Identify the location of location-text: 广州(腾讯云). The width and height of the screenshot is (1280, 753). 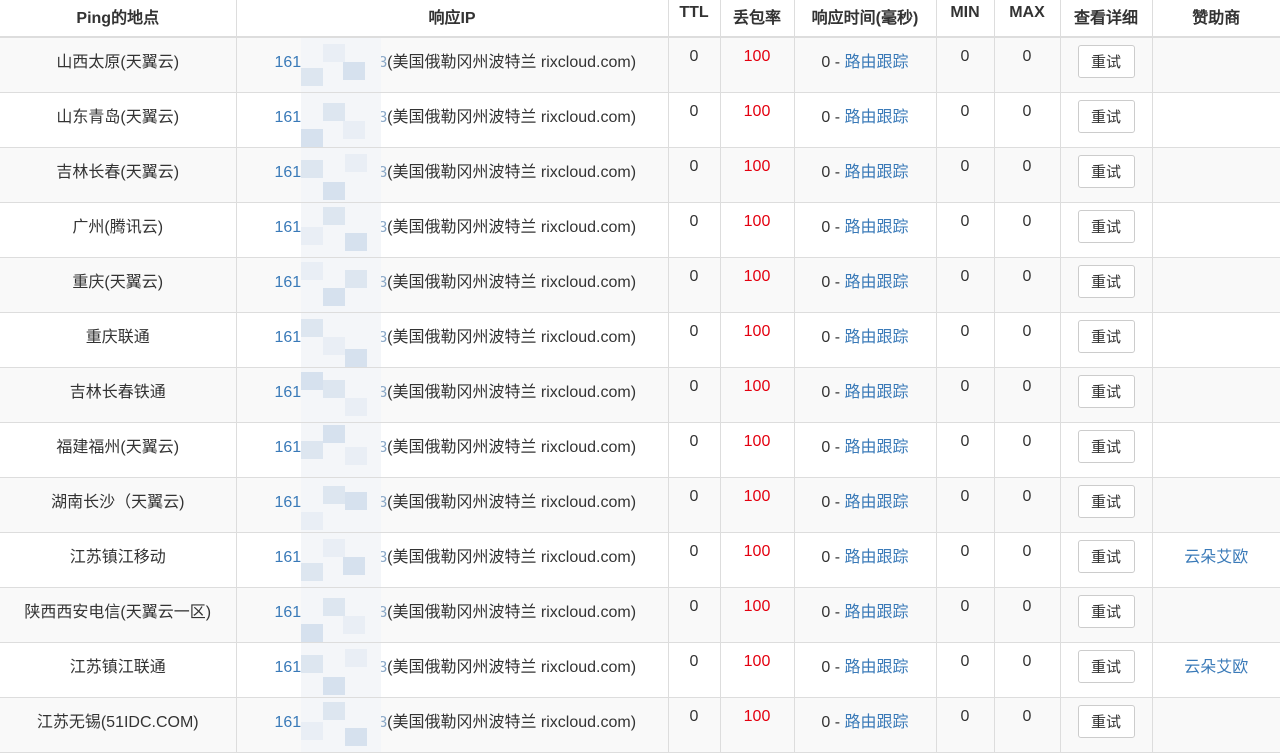
(118, 227).